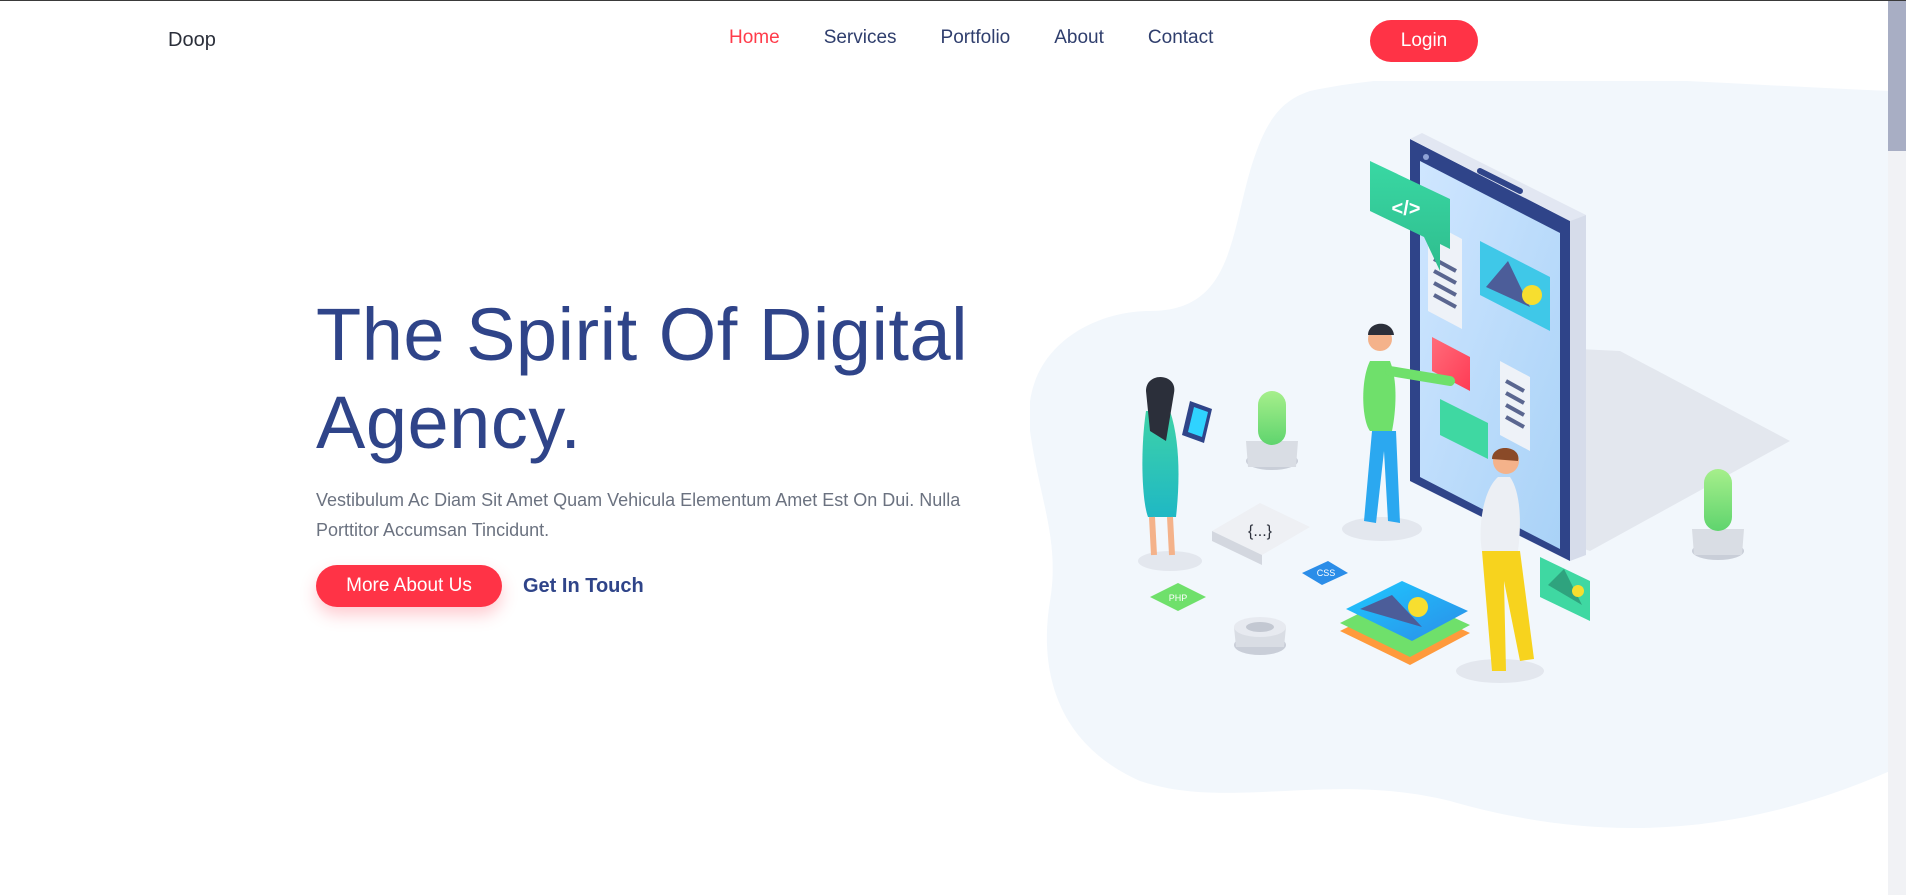 The height and width of the screenshot is (895, 1906). I want to click on login-button: Login, so click(1424, 41).